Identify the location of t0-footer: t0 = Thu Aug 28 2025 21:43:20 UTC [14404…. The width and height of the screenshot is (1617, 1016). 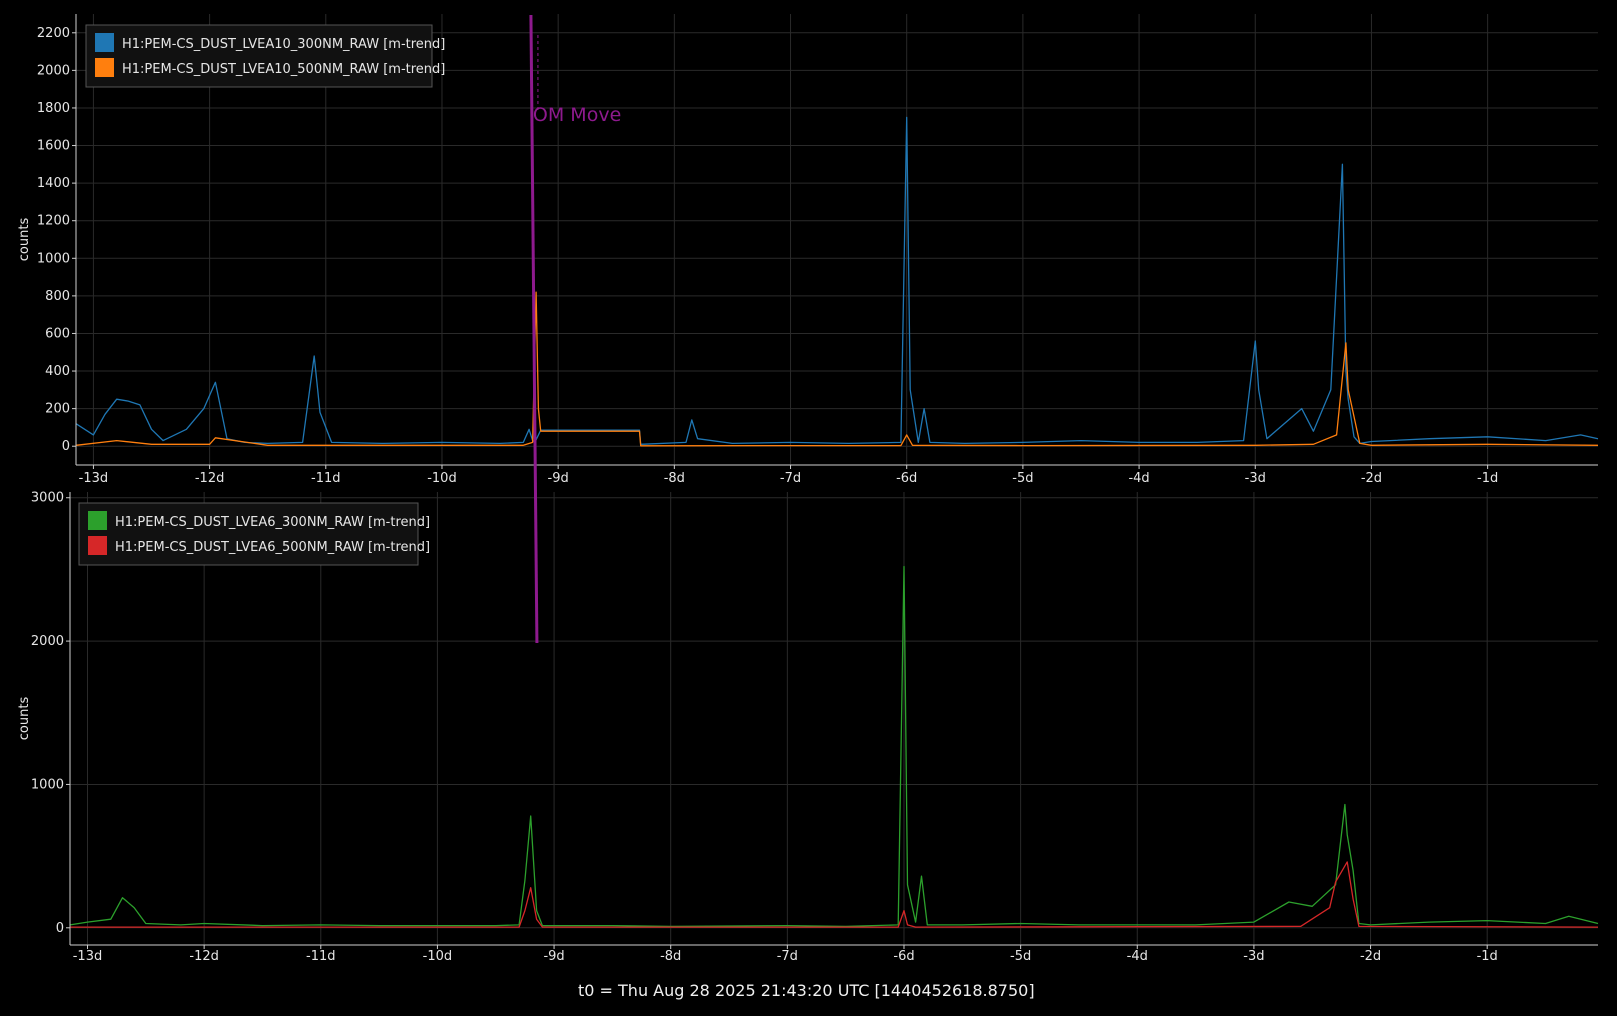
(806, 990).